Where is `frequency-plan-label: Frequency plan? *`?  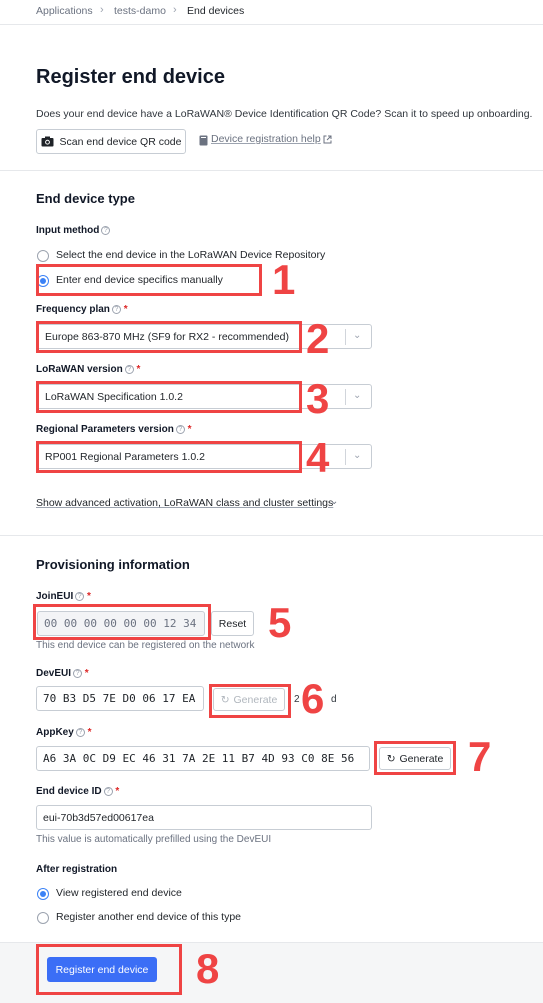 frequency-plan-label: Frequency plan? * is located at coordinates (82, 309).